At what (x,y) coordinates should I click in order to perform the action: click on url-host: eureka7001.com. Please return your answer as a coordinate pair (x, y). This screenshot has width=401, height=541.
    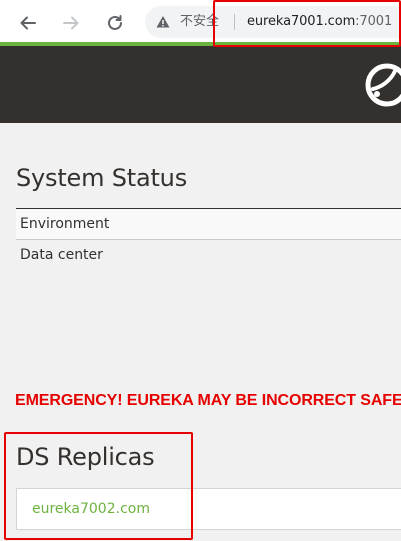
    Looking at the image, I should click on (301, 21).